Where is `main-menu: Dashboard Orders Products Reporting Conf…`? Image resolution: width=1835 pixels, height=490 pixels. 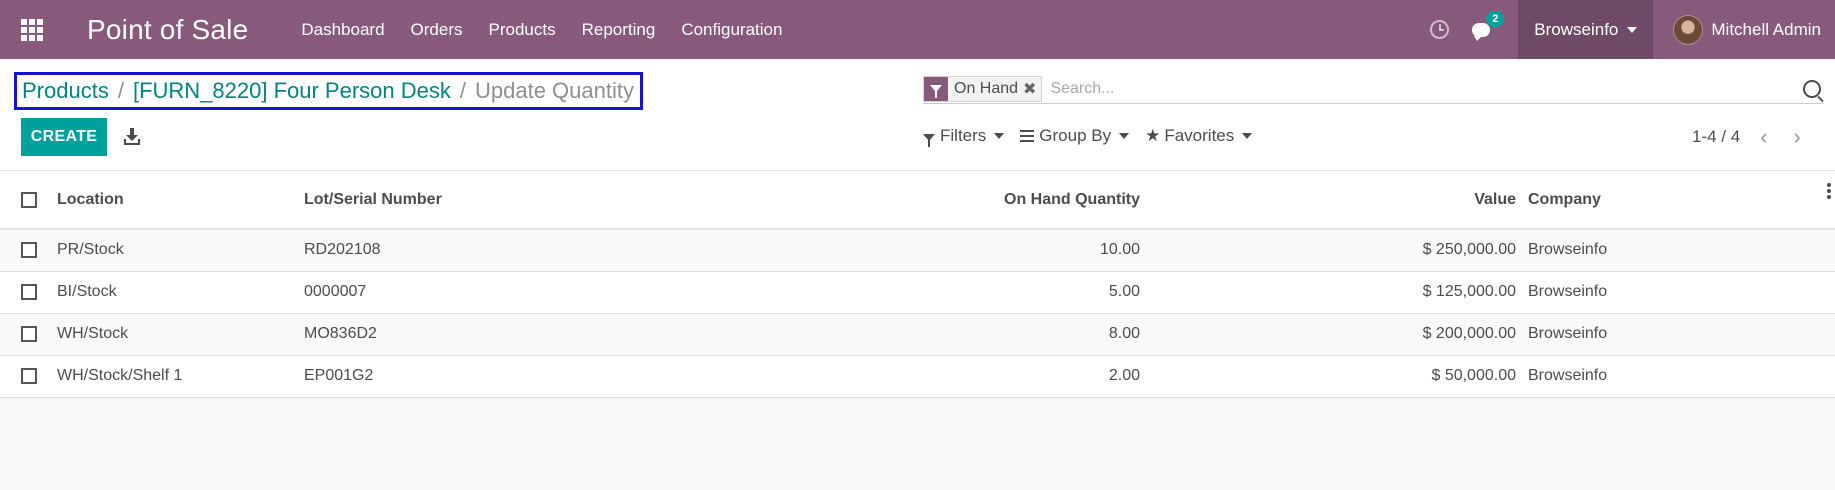
main-menu: Dashboard Orders Products Reporting Conf… is located at coordinates (541, 29).